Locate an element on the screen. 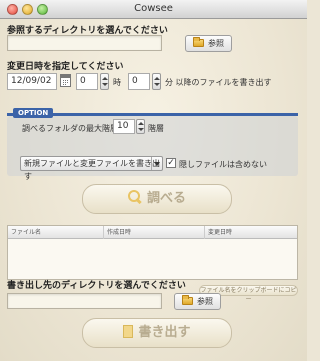 The image size is (320, 361). results-table-header: ファイル名 作成日時 変更日時 is located at coordinates (152, 232).